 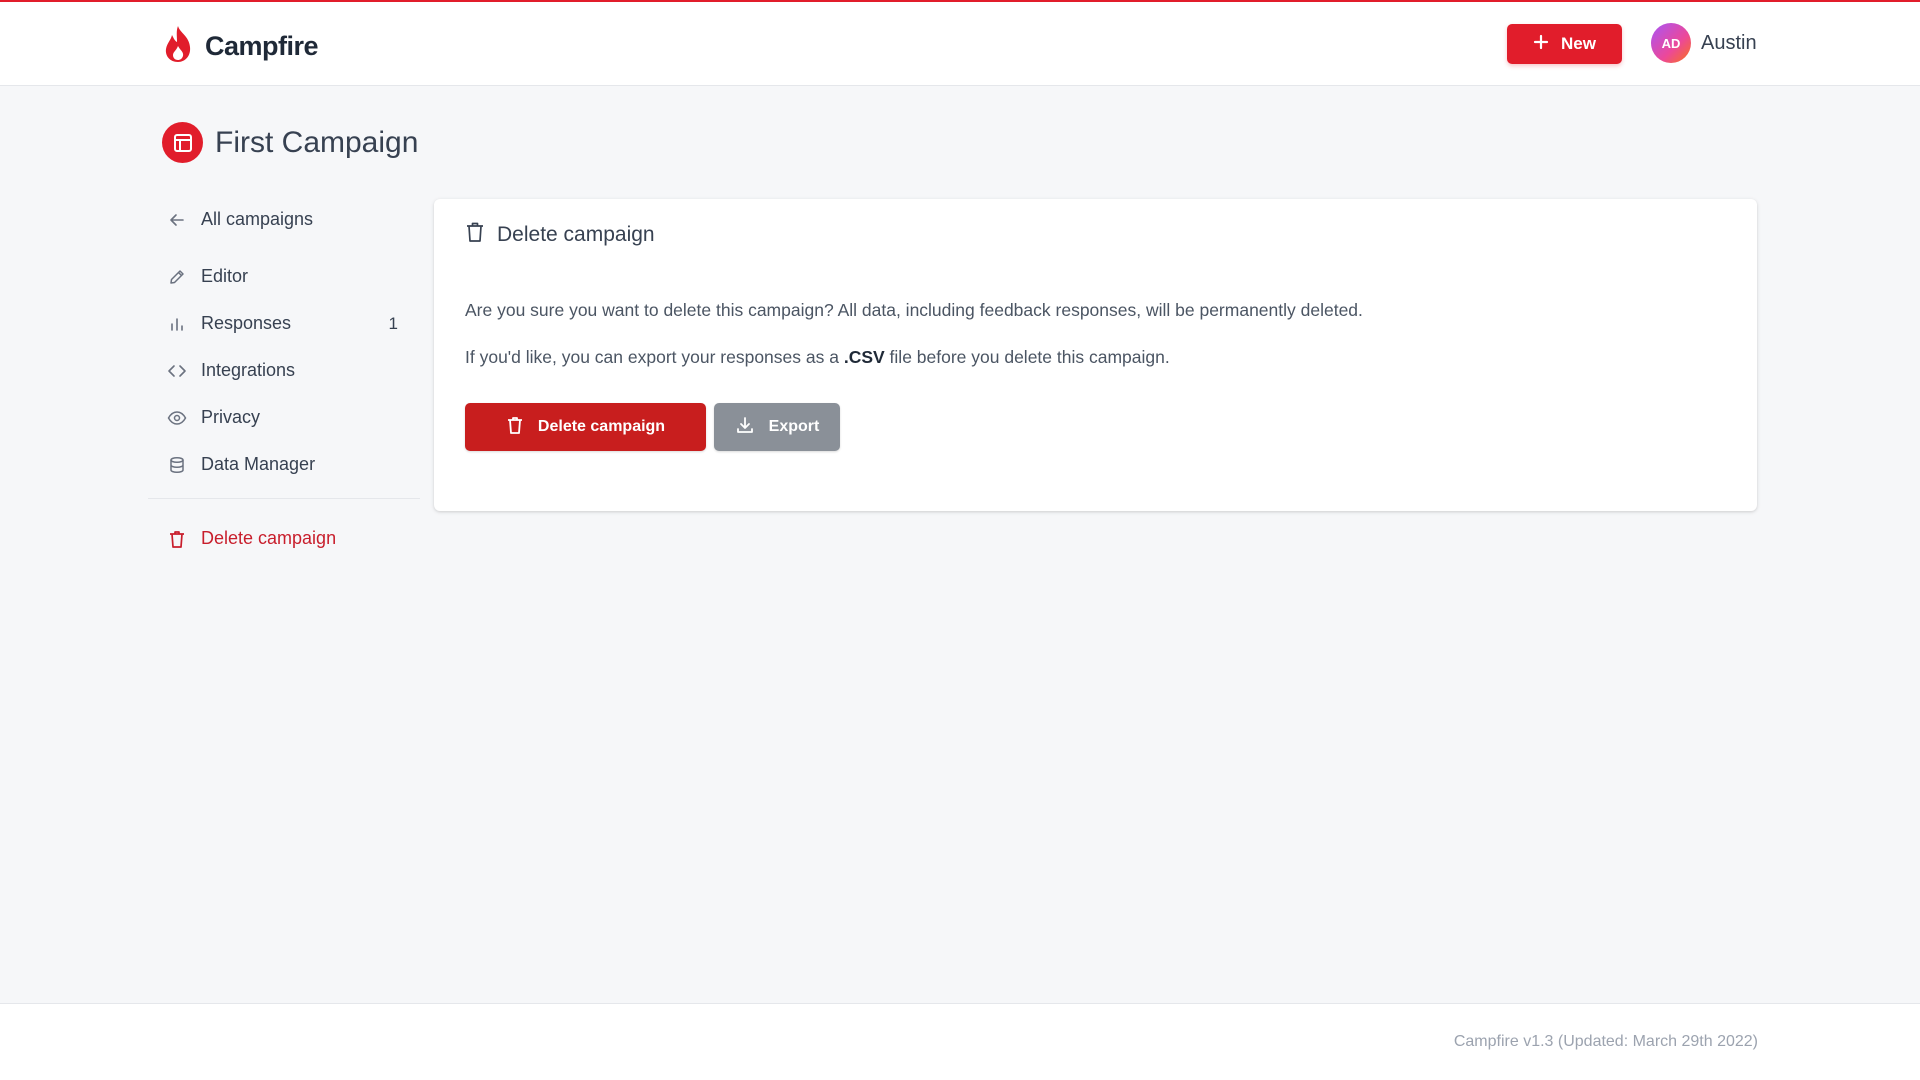 I want to click on new-button: New, so click(x=1564, y=44).